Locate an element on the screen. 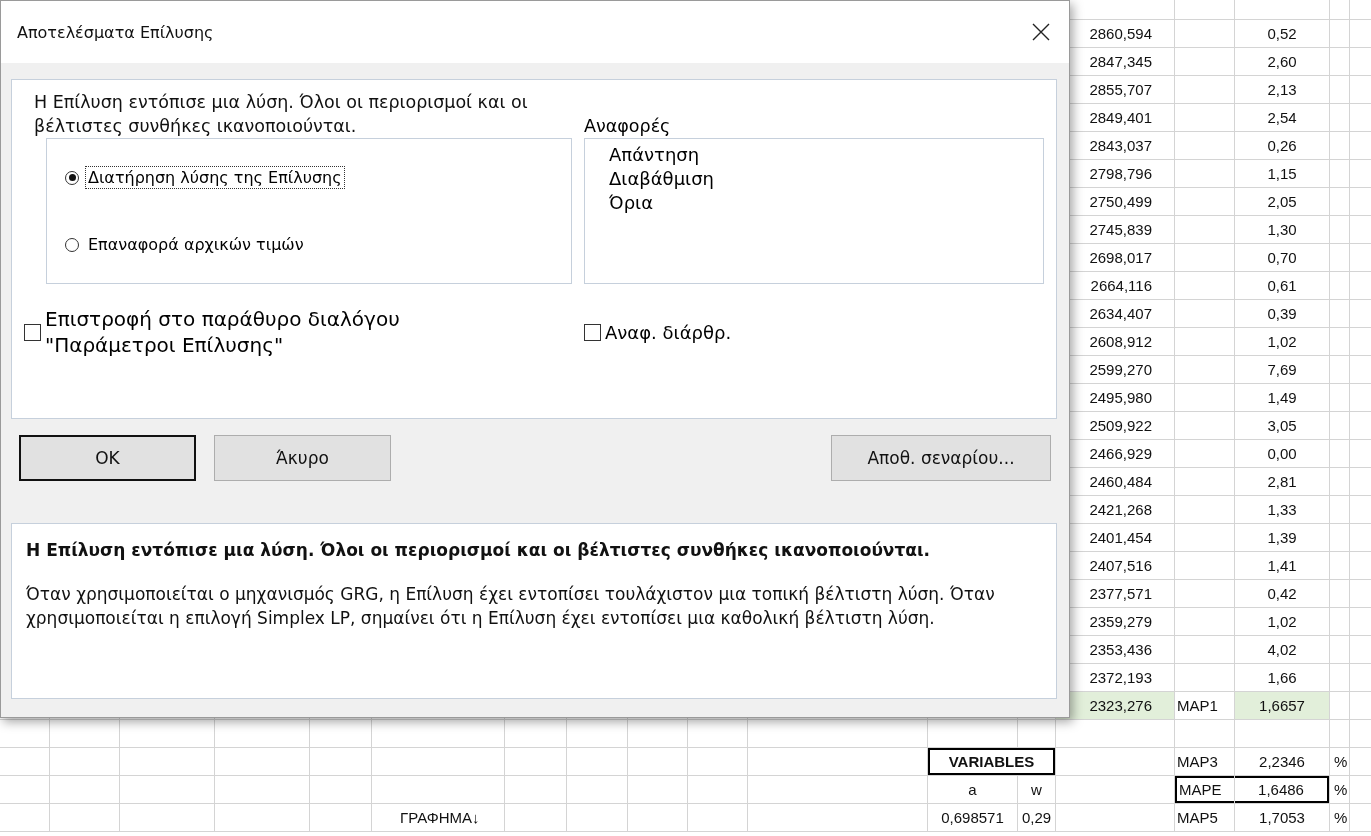 The image size is (1371, 836). reports-label: Αναφορές is located at coordinates (628, 126).